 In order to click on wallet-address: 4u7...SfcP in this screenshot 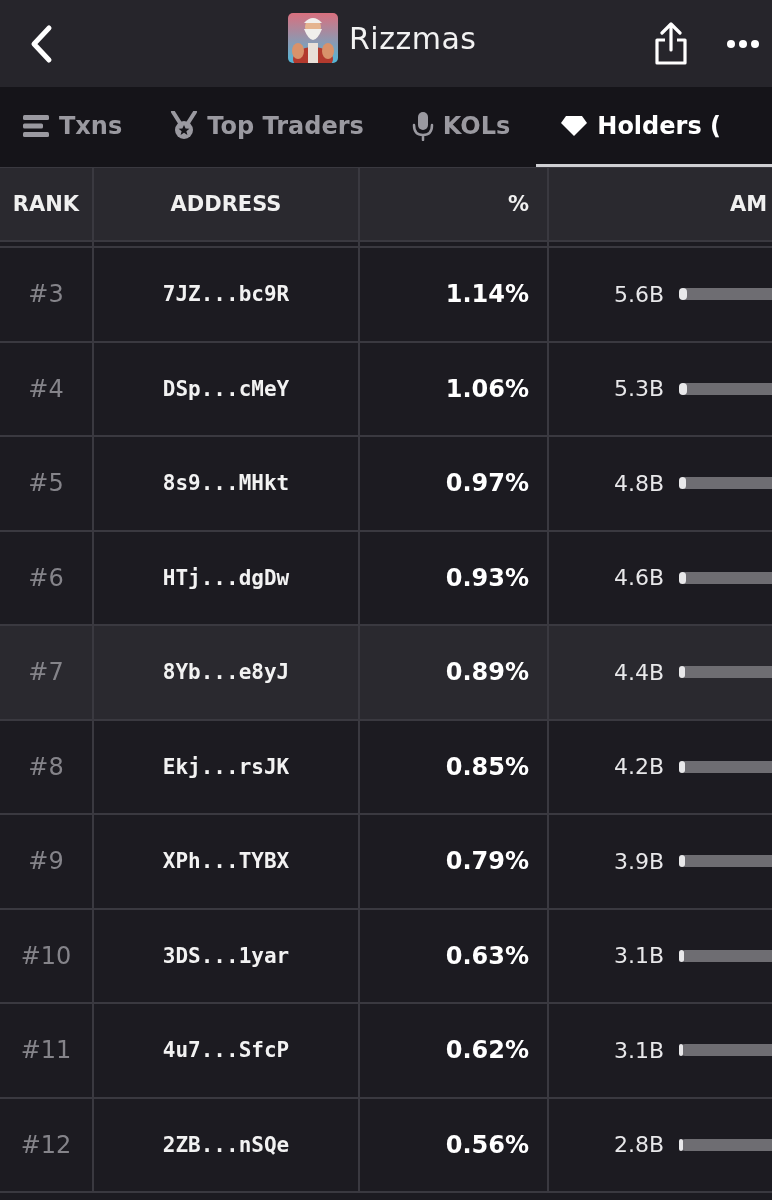, I will do `click(226, 1050)`.